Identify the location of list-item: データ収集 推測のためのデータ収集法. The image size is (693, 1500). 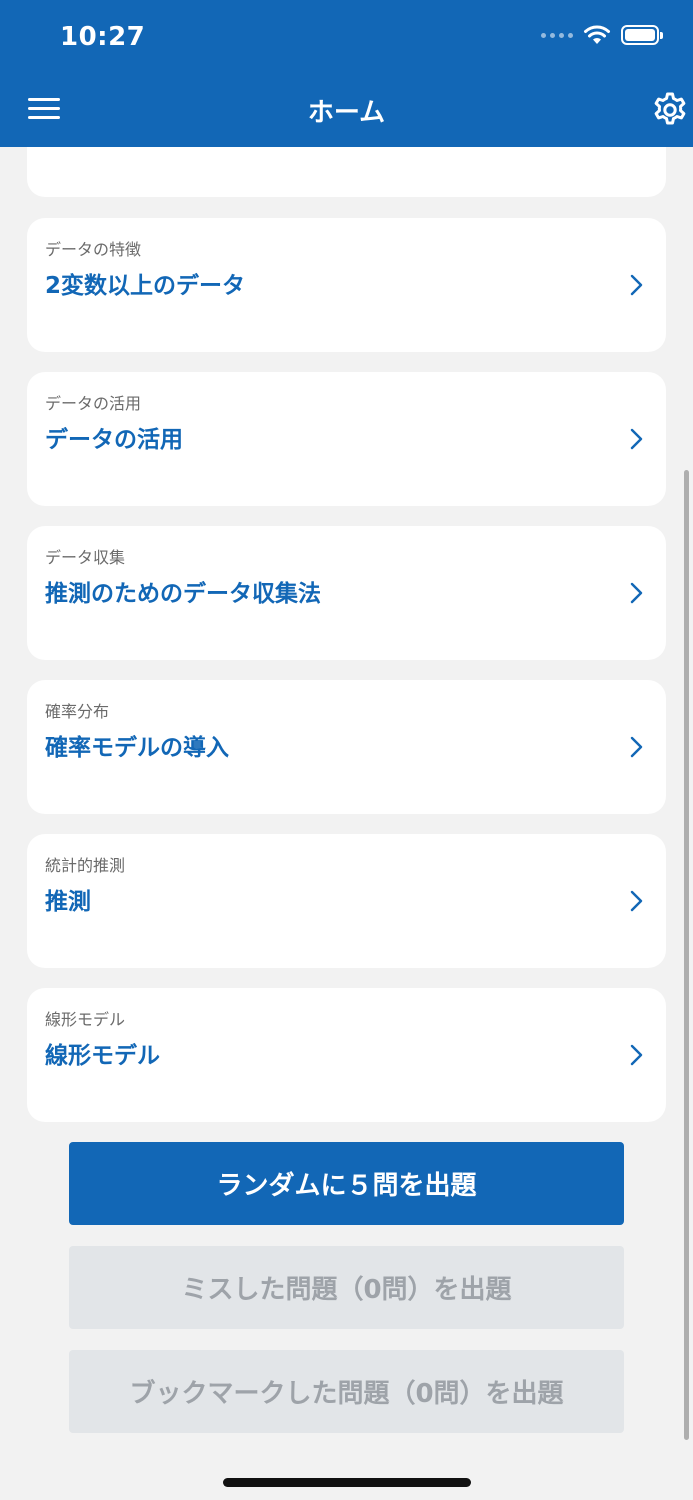
(346, 593).